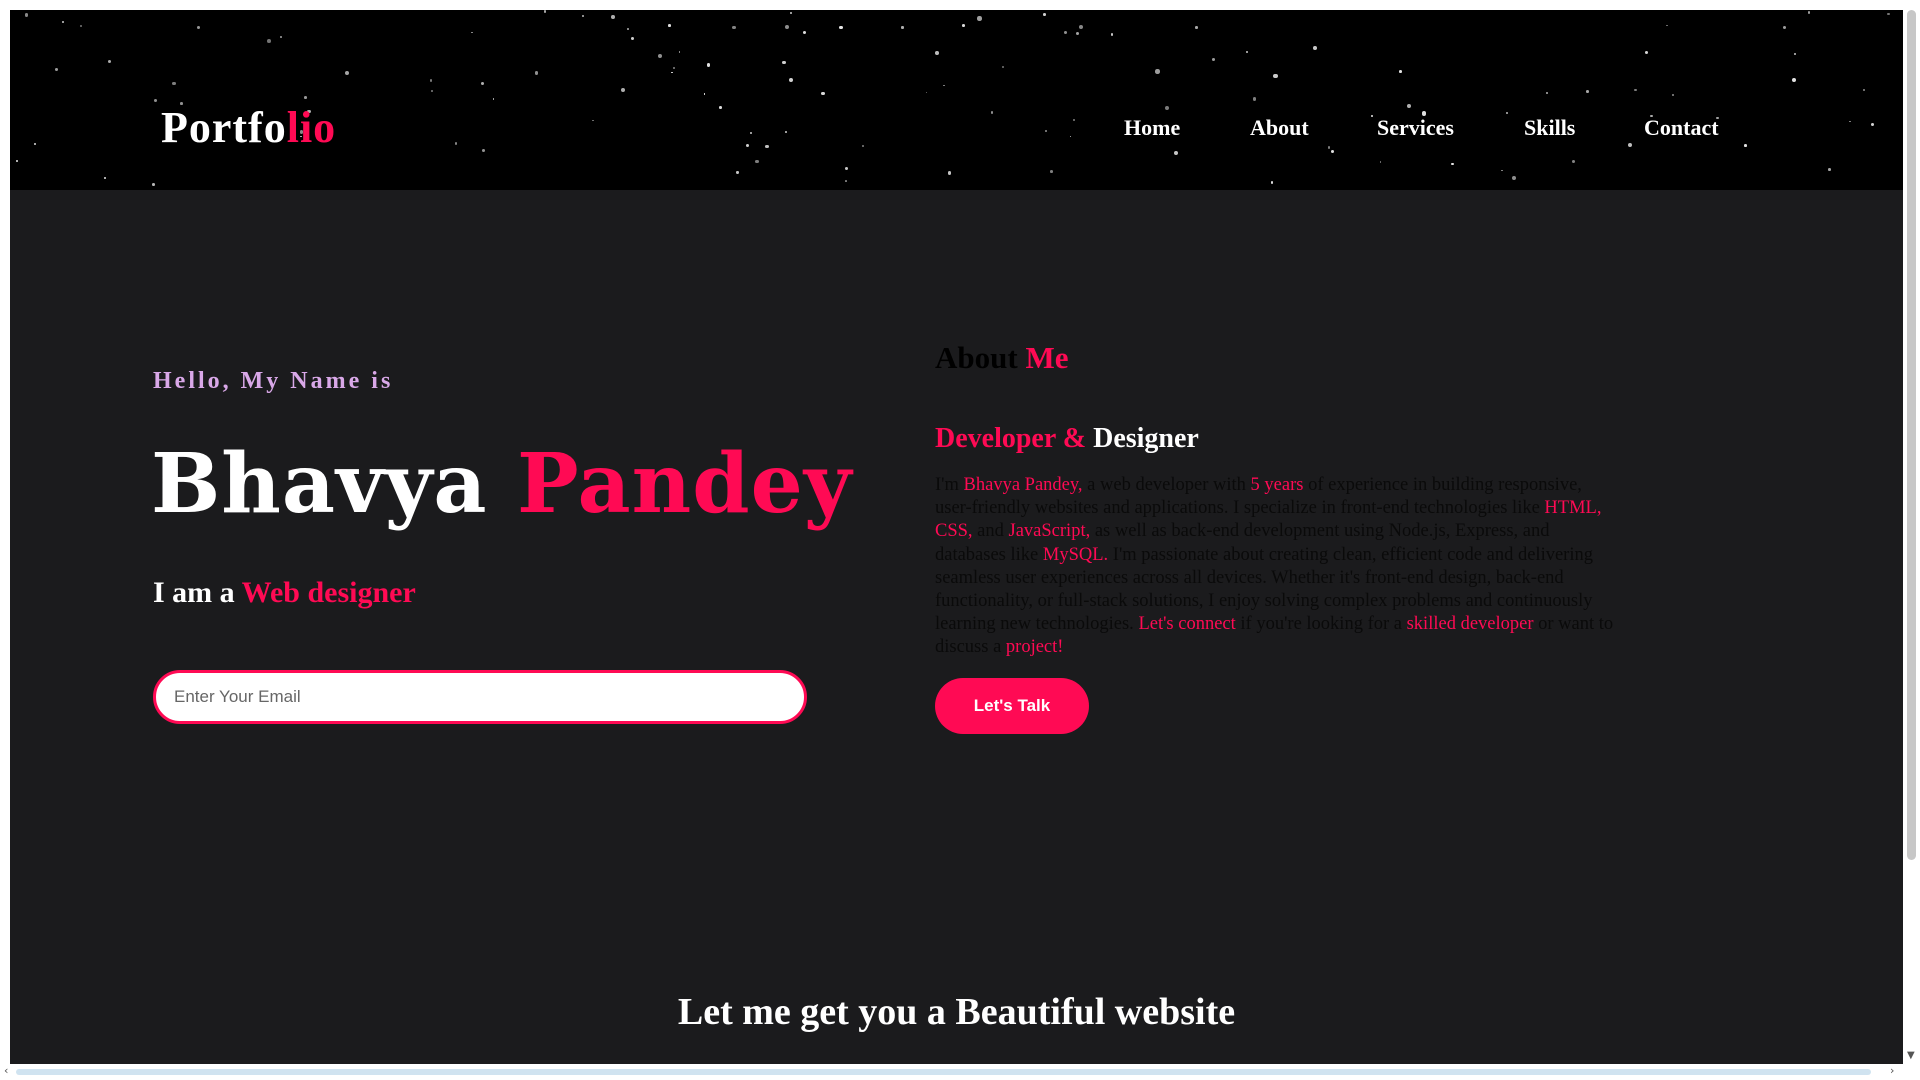  I want to click on hero-role: I am a Web designer, so click(284, 593).